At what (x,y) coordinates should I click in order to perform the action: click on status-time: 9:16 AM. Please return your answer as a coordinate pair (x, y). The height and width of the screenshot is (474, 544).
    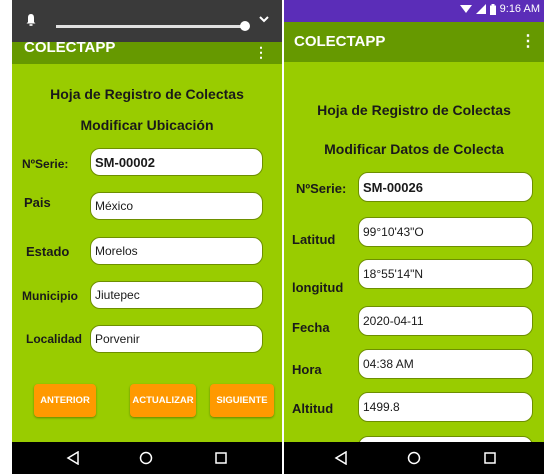
    Looking at the image, I should click on (519, 9).